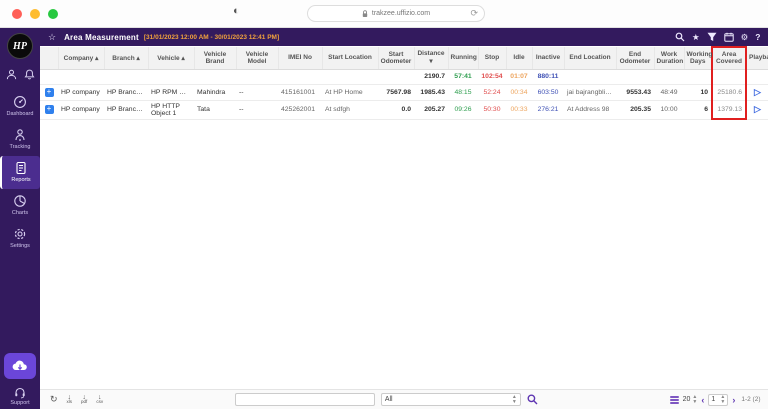 The width and height of the screenshot is (768, 409). Describe the element at coordinates (20, 114) in the screenshot. I see `sidebar-item-label: Dashboard` at that location.